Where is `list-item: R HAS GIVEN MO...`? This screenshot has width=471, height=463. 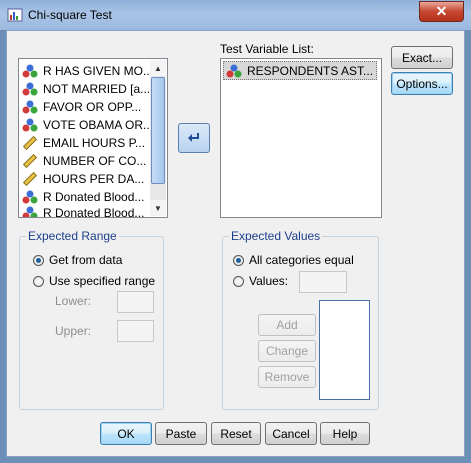 list-item: R HAS GIVEN MO... is located at coordinates (87, 70).